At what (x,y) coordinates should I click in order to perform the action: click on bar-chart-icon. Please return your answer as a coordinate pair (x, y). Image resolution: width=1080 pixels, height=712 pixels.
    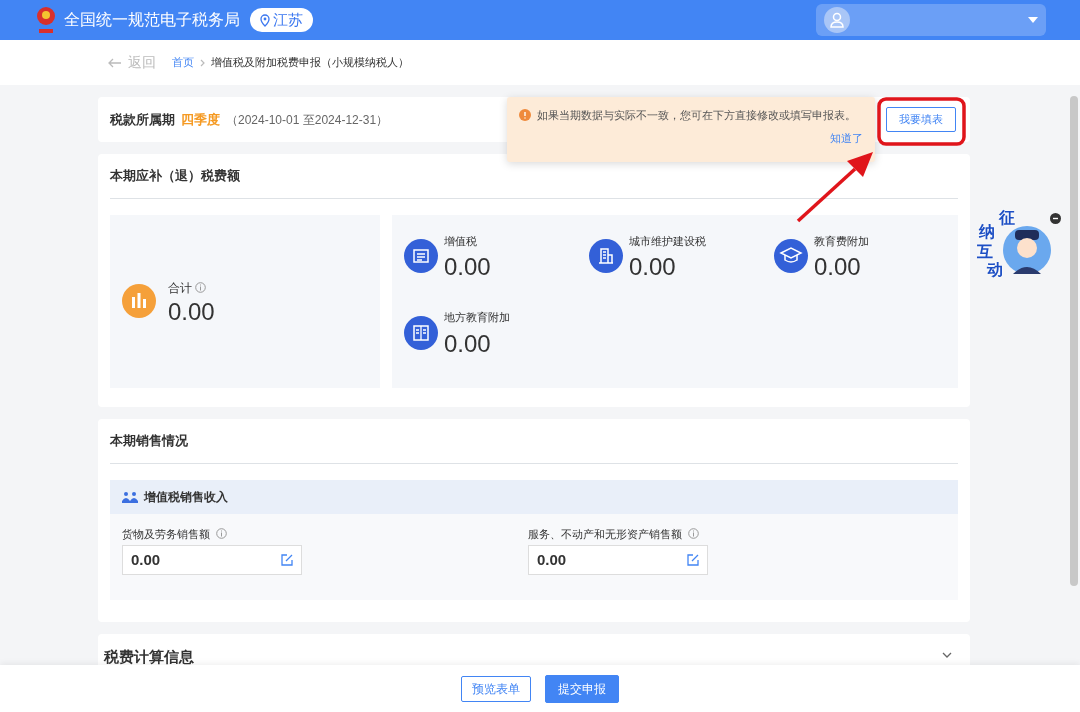
    Looking at the image, I should click on (139, 301).